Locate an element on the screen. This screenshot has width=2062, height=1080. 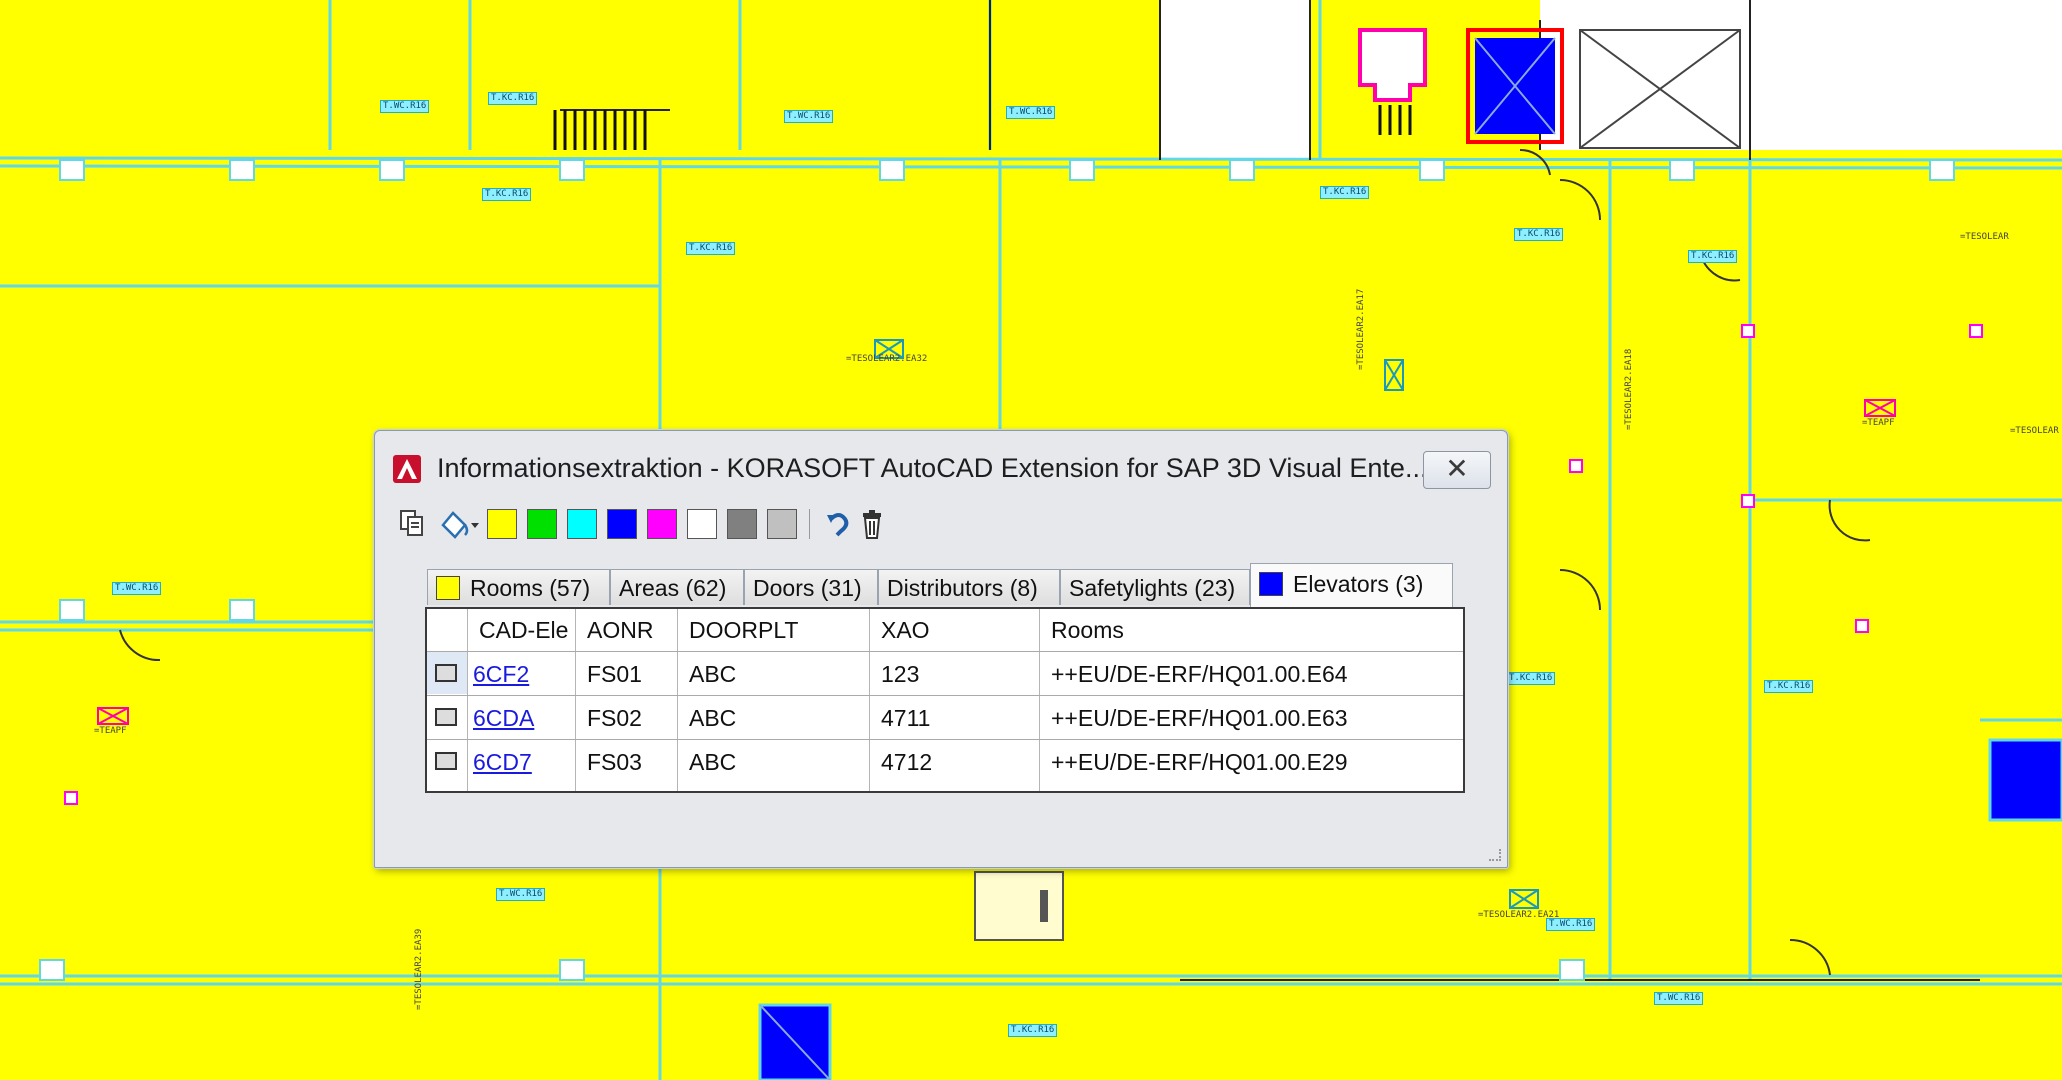
close-button: ✕ is located at coordinates (1457, 470).